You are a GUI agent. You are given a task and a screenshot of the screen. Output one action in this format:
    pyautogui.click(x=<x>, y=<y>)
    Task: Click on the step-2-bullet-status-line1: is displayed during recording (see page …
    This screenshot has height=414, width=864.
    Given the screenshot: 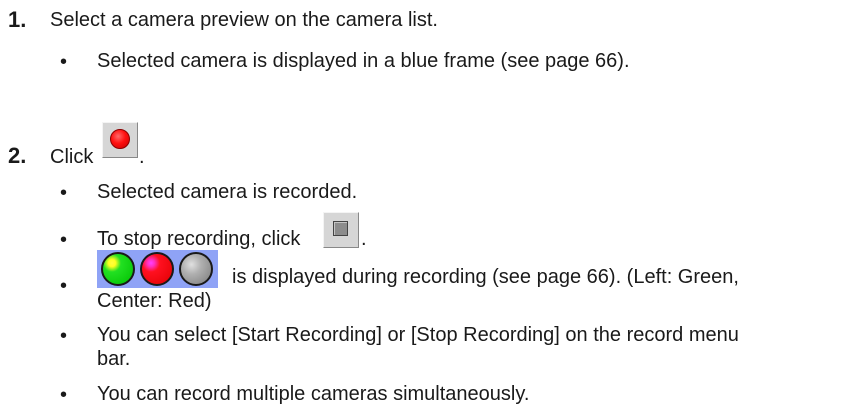 What is the action you would take?
    pyautogui.click(x=485, y=277)
    